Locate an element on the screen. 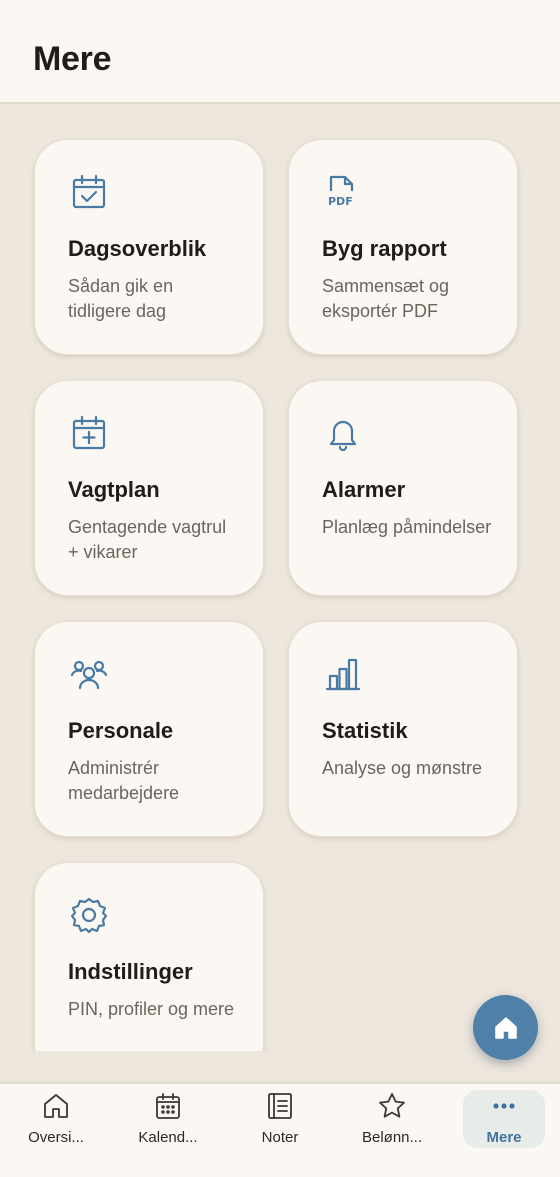  bottom-tab-bar: Oversi... Kalend... Noter Belønn... Mere is located at coordinates (280, 1129).